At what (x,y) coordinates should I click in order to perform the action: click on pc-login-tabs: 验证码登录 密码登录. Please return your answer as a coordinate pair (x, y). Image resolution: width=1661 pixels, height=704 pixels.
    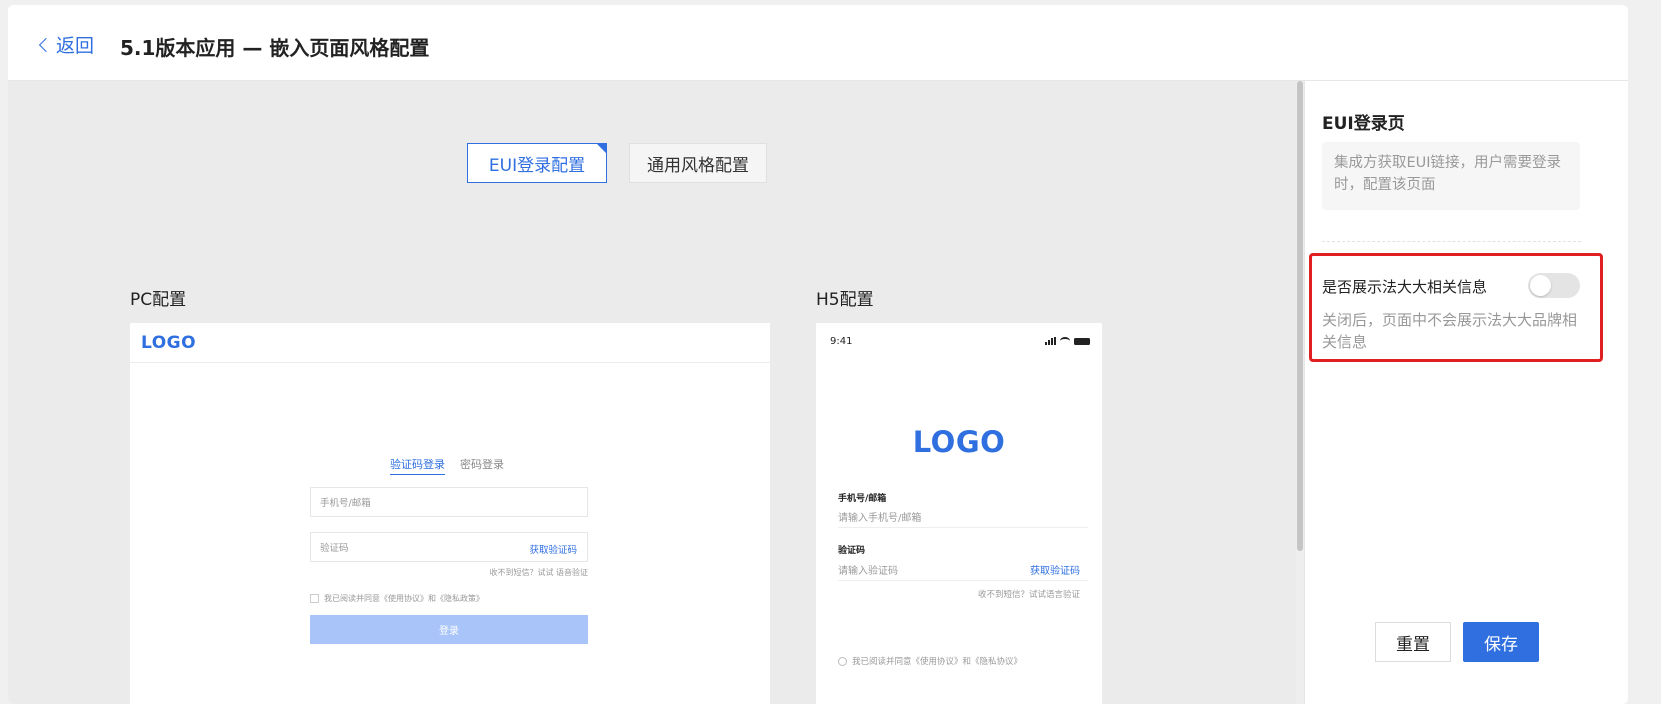
    Looking at the image, I should click on (447, 465).